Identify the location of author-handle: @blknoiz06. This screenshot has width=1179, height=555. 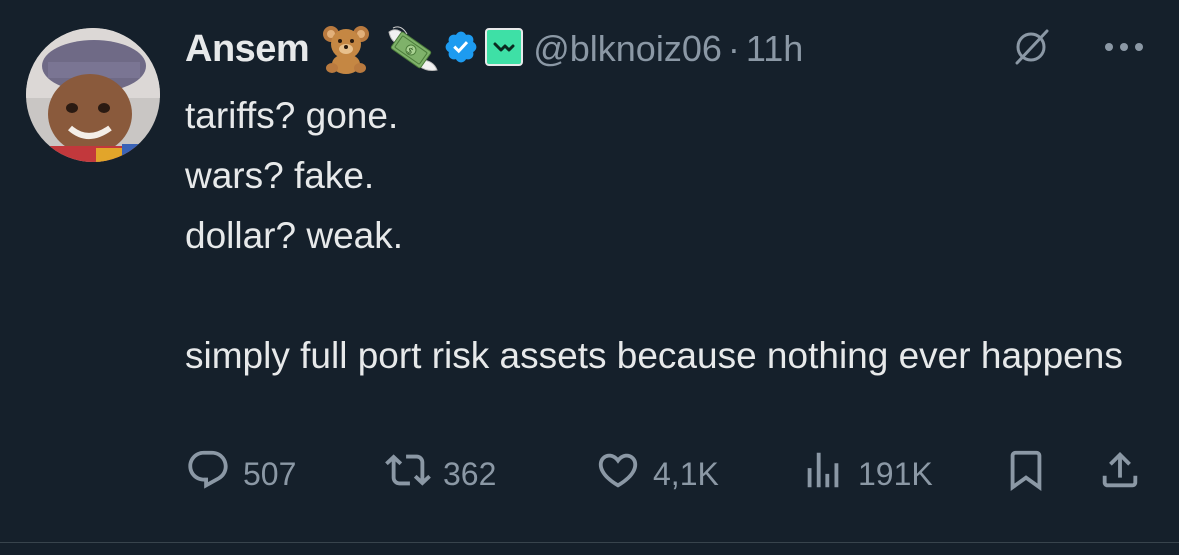
(627, 49).